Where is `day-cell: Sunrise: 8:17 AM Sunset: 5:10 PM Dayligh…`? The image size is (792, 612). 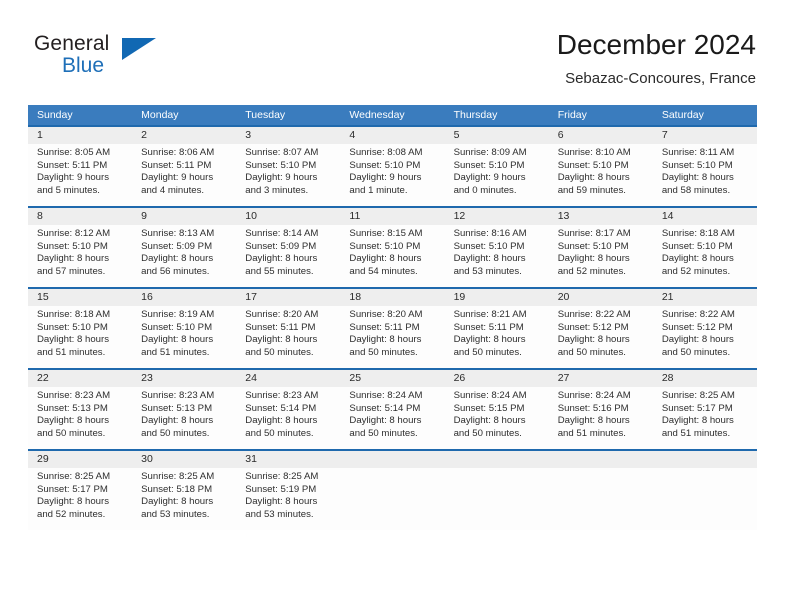
day-cell: Sunrise: 8:17 AM Sunset: 5:10 PM Dayligh… is located at coordinates (601, 256).